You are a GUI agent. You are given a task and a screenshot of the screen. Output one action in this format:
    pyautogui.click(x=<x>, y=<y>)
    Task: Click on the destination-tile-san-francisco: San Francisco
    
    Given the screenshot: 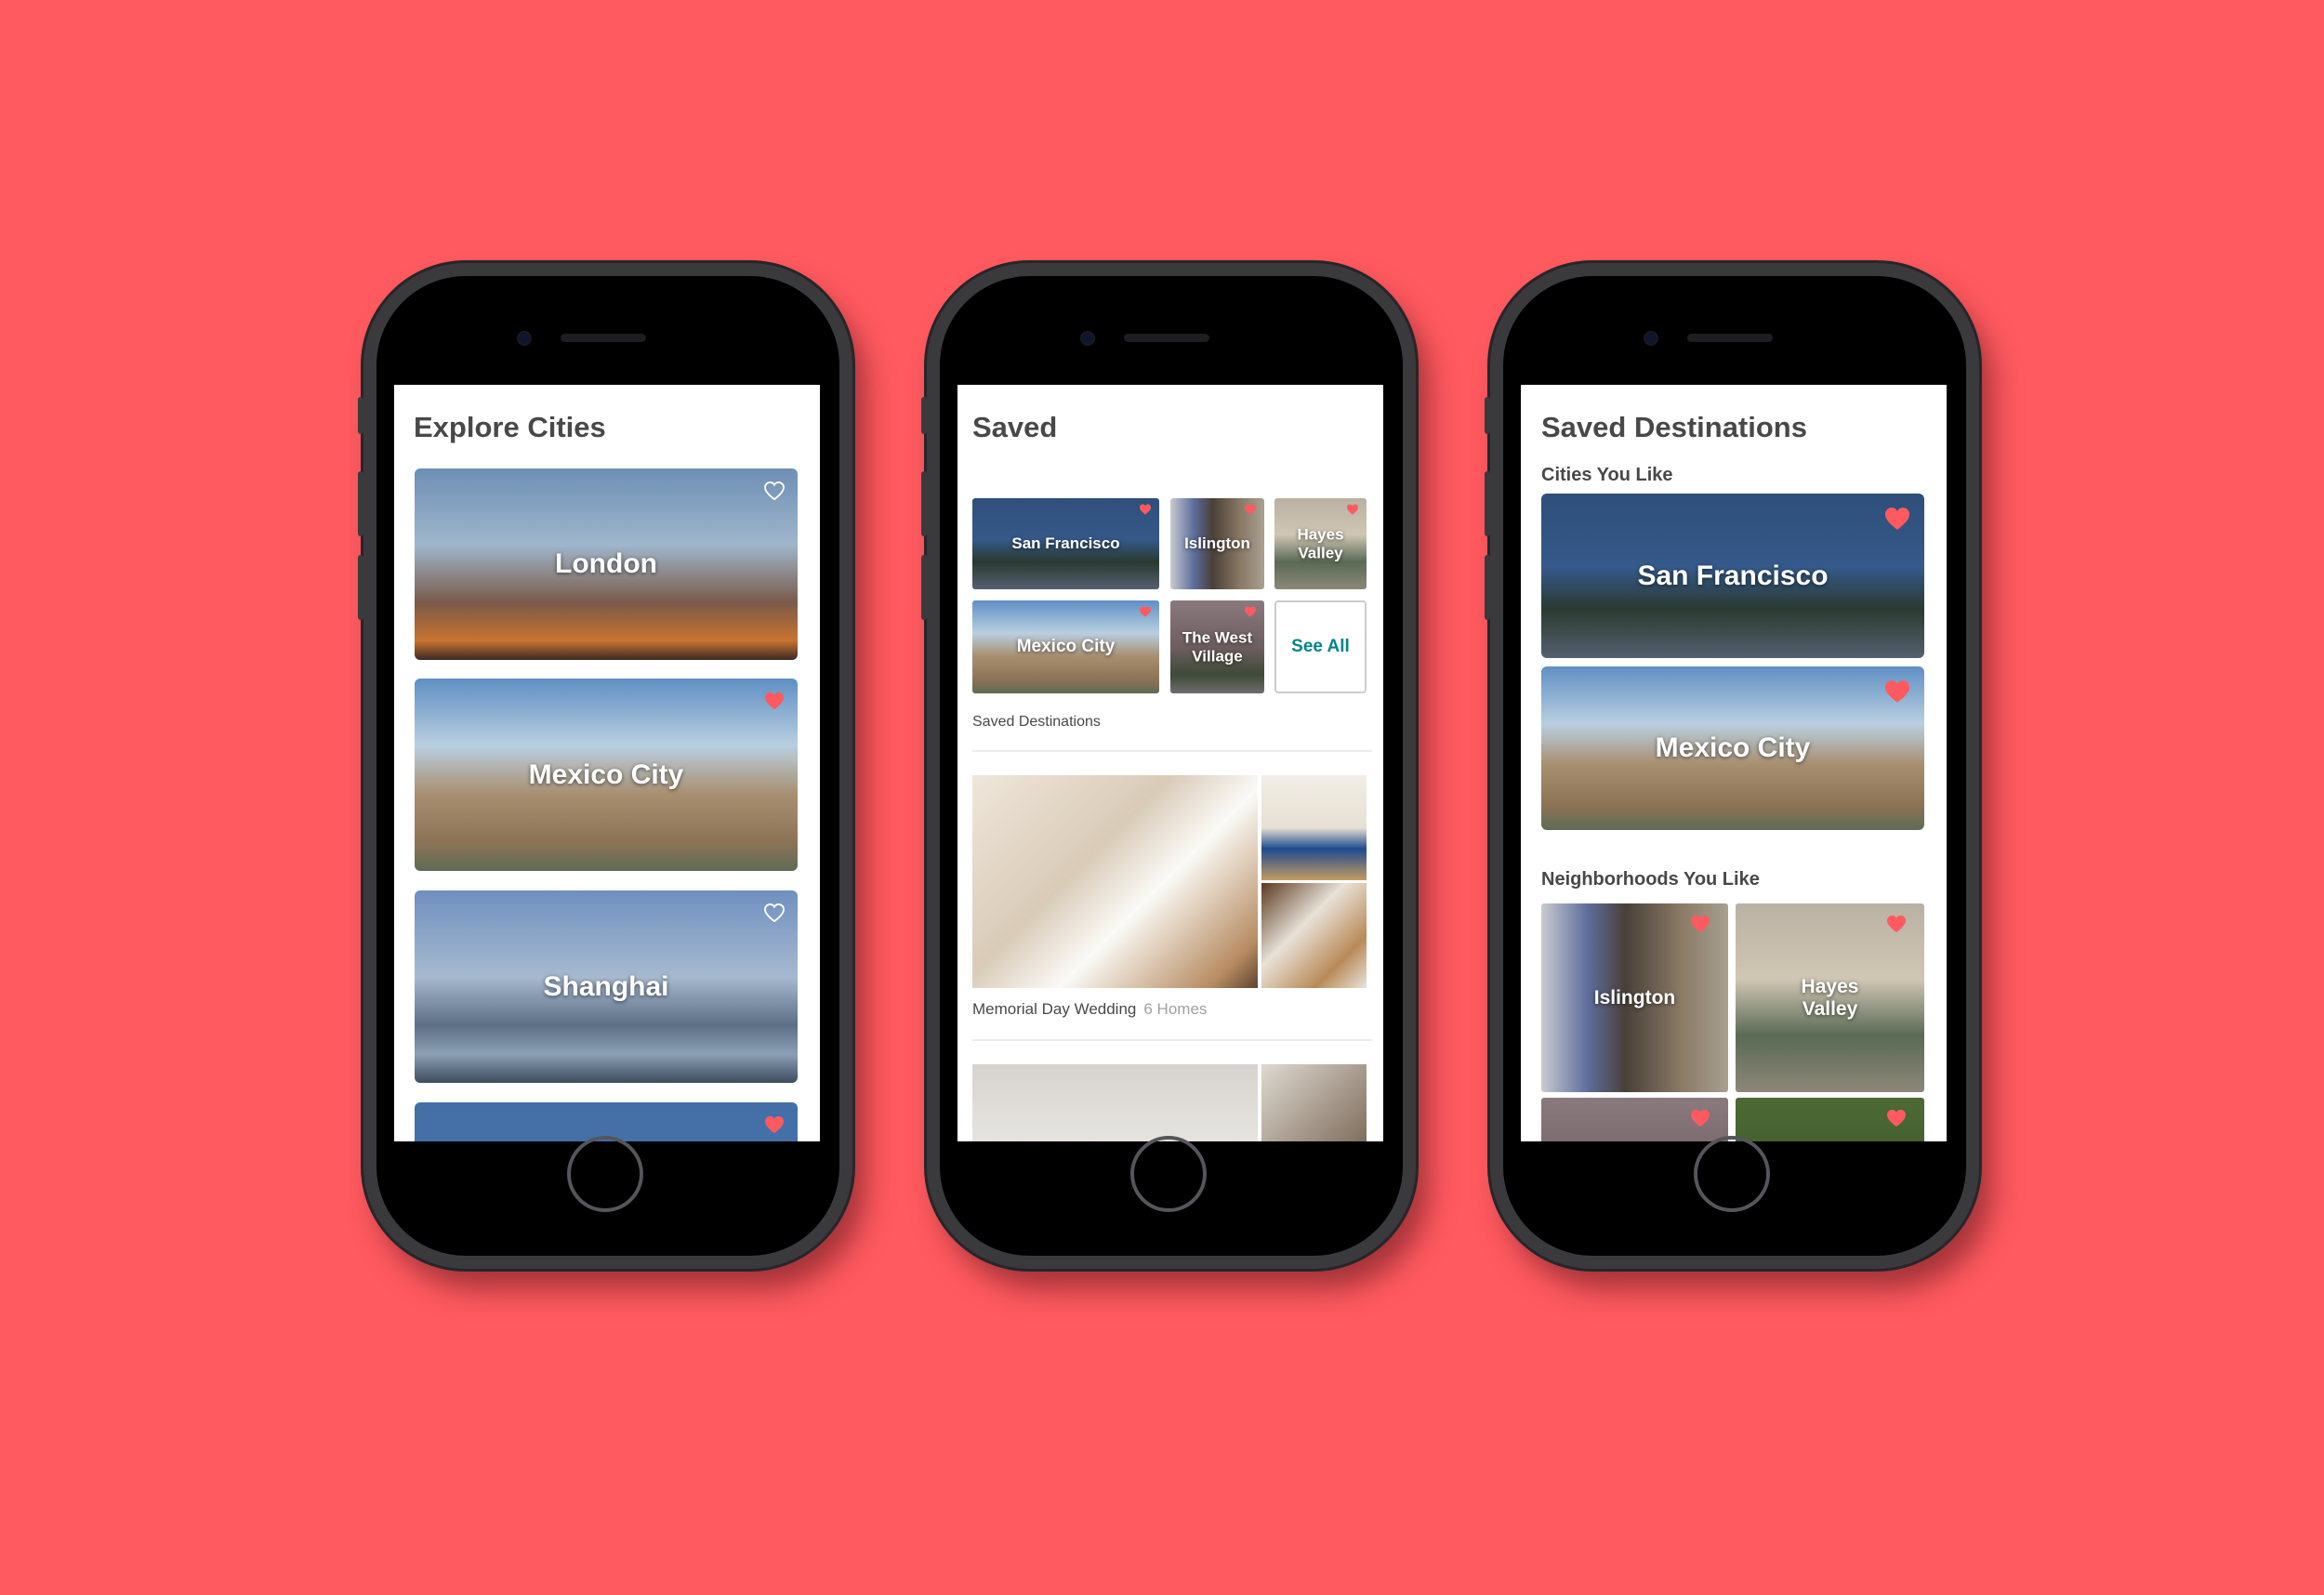 What is the action you would take?
    pyautogui.click(x=1065, y=543)
    